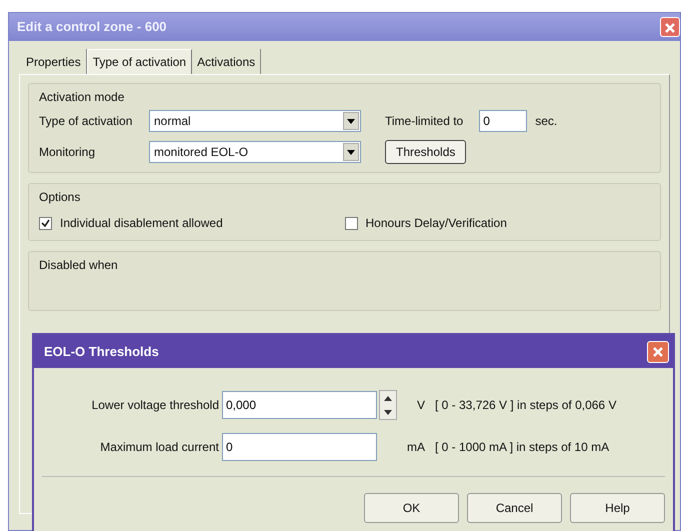  I want to click on range-text: [ 0 - 33,726 V ] in steps of 0,066 V, so click(525, 405).